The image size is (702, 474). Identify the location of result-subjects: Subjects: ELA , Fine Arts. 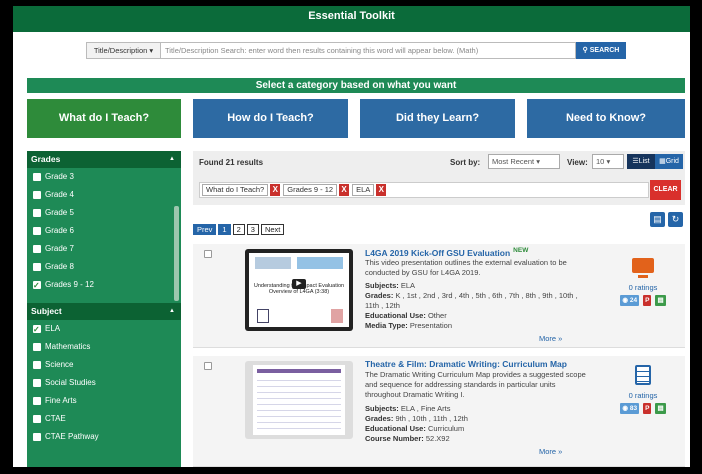
(408, 408).